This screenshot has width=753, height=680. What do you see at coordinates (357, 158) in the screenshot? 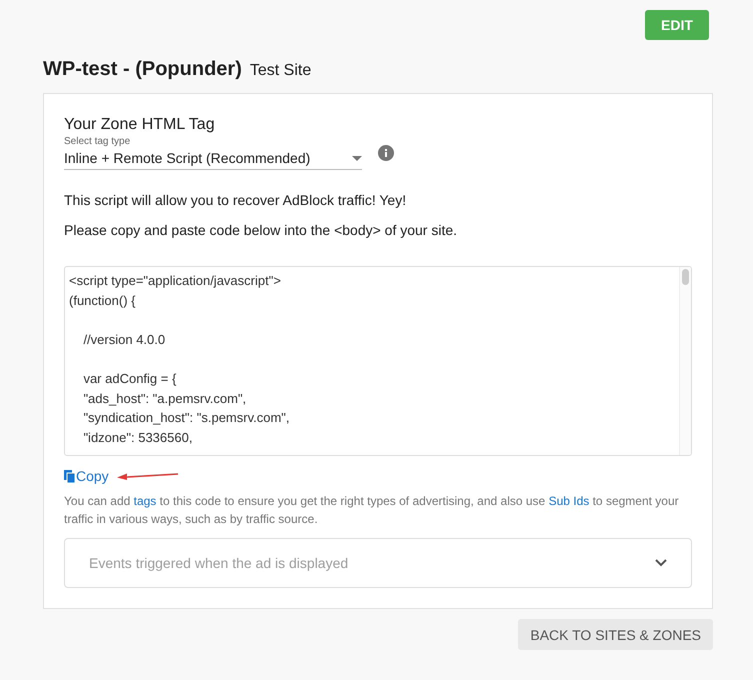
I see `dropdown-caret-icon` at bounding box center [357, 158].